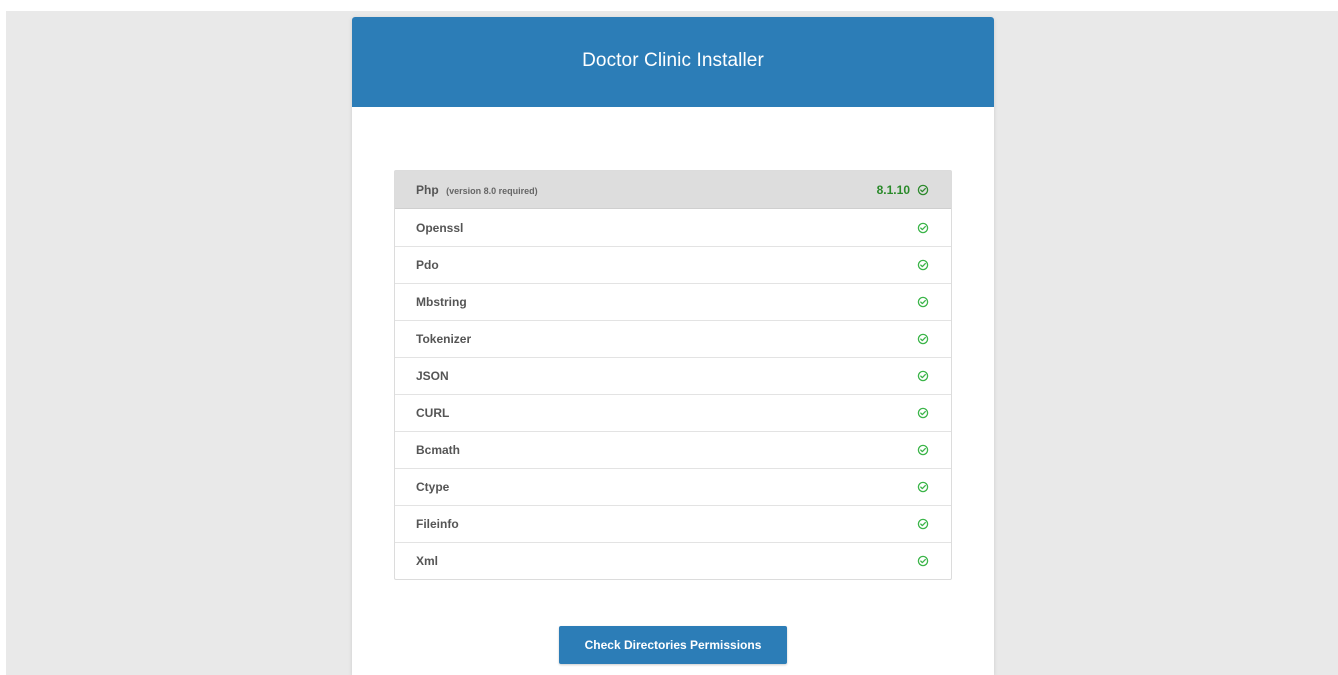 This screenshot has height=675, width=1338. I want to click on requirement-name: Fileinfo, so click(437, 524).